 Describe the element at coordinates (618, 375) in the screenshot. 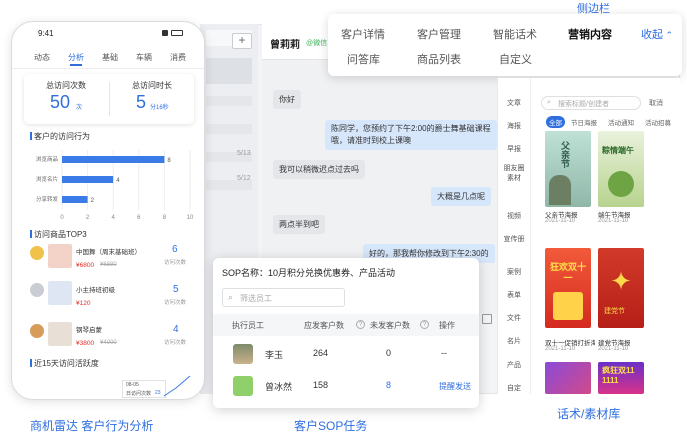

I see `poster-text: 疯狂双11 1111` at that location.